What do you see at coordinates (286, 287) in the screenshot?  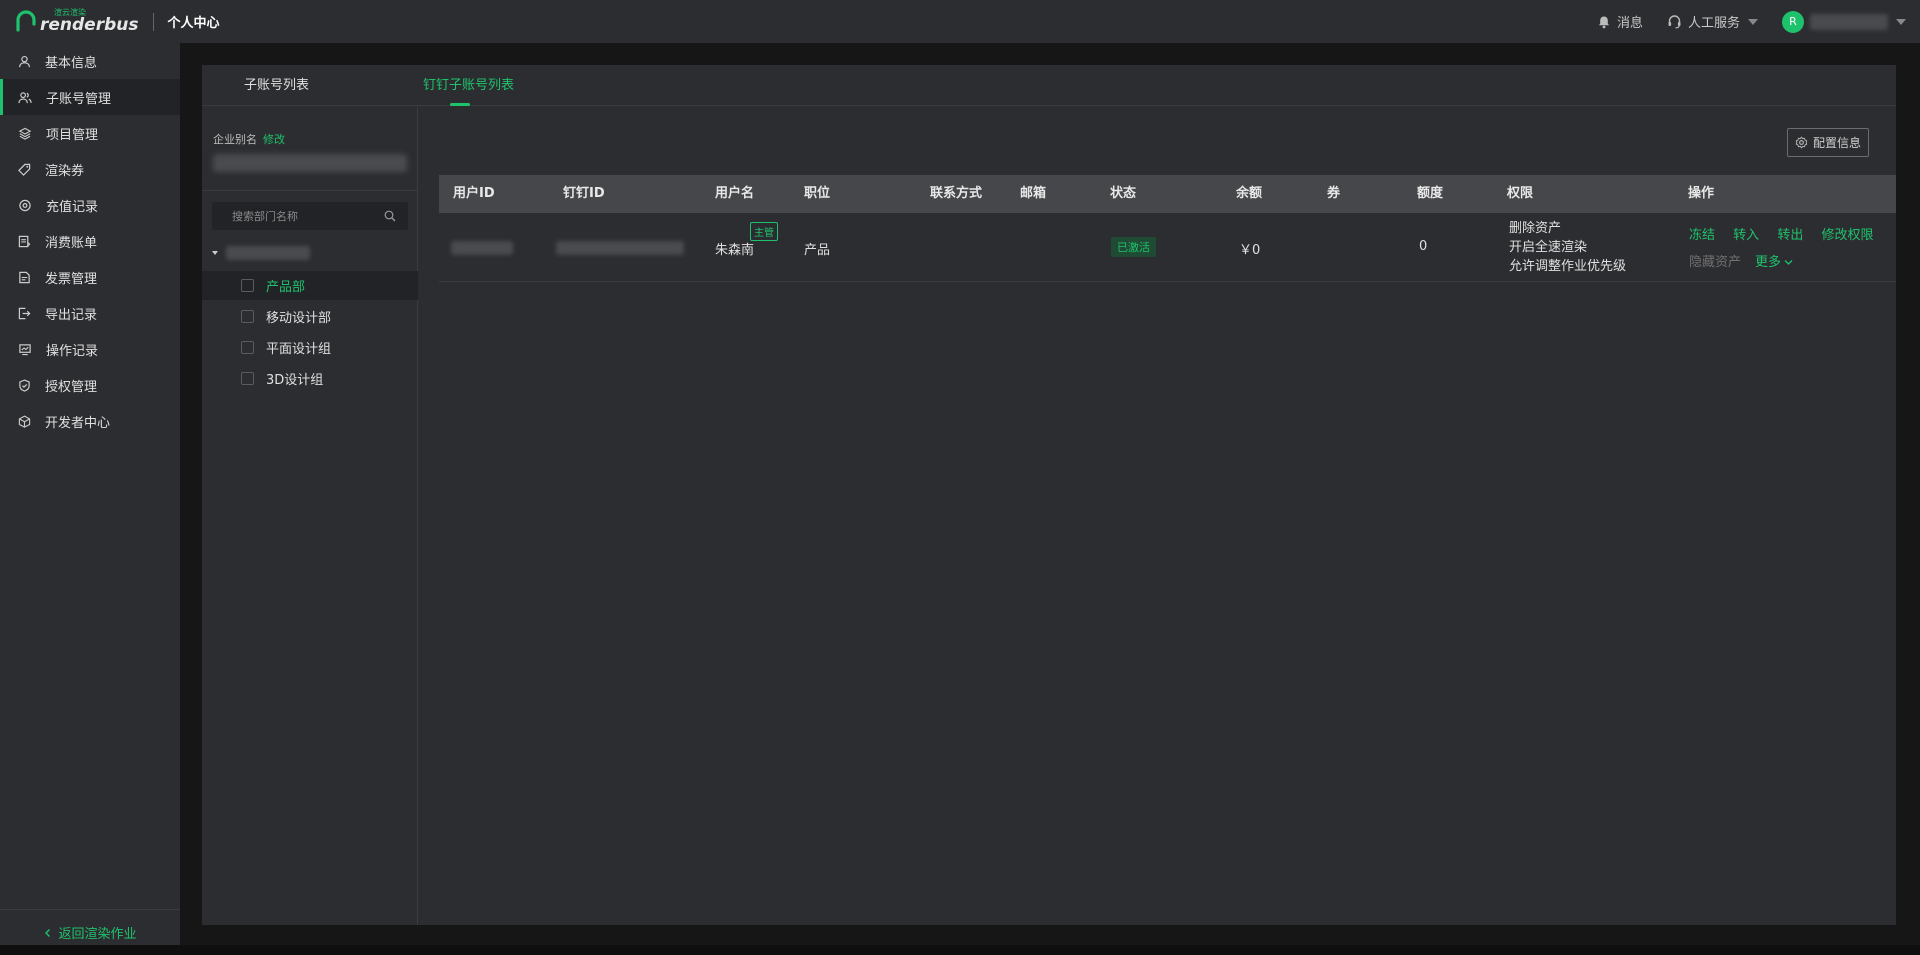 I see `department-label: 产品部` at bounding box center [286, 287].